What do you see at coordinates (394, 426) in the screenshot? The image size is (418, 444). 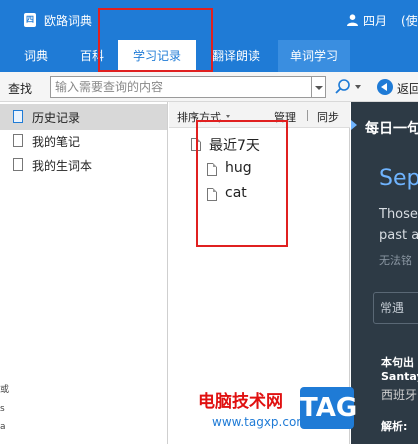 I see `analysis-label: 解析:` at bounding box center [394, 426].